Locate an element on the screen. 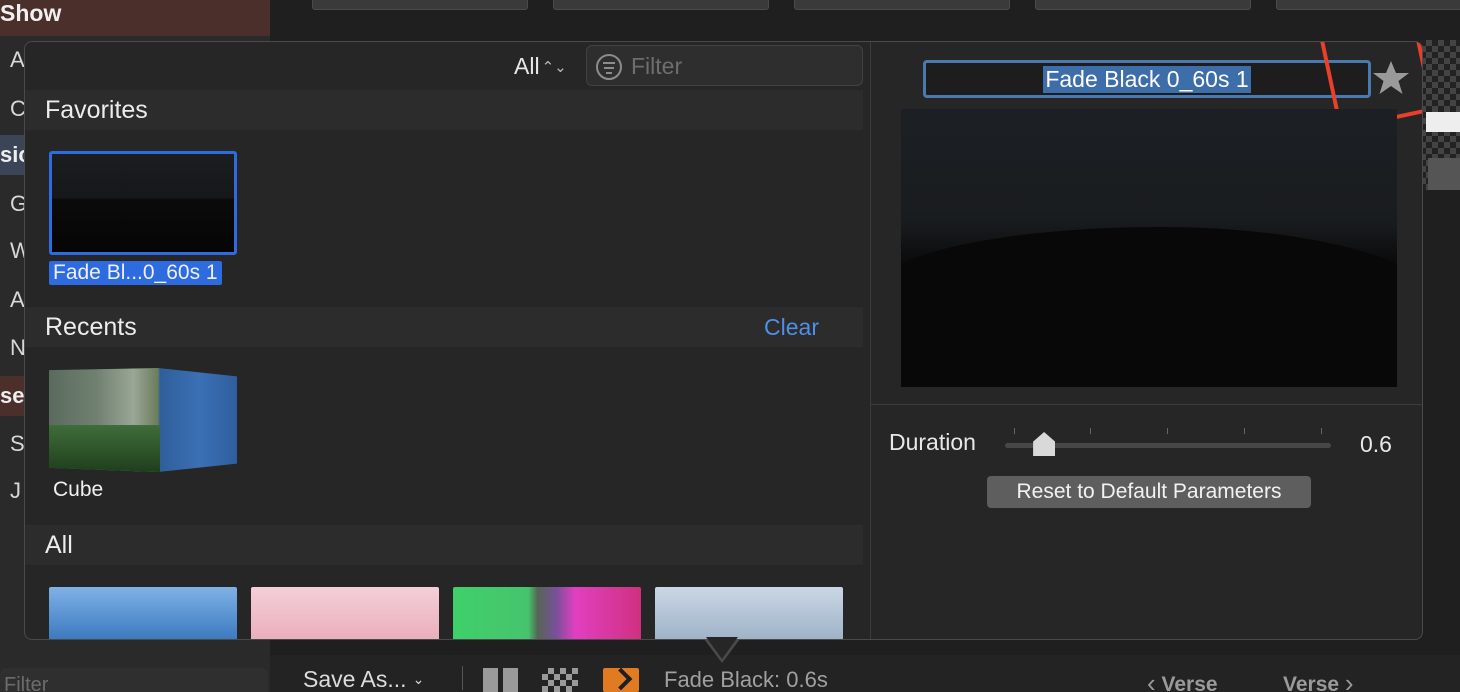 This screenshot has height=692, width=1460. transition-name-text: Fade Black 0_60s 1 is located at coordinates (1147, 79).